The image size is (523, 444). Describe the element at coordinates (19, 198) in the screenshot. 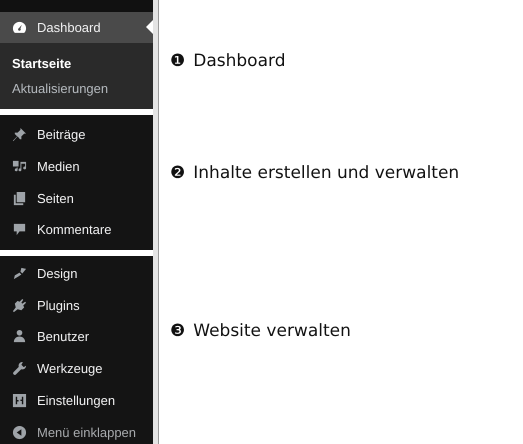

I see `pages-icon` at that location.